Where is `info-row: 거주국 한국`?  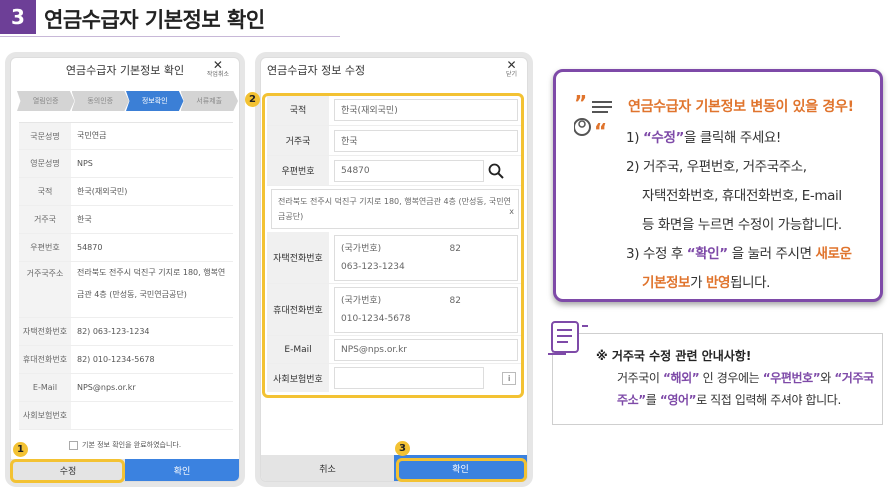 info-row: 거주국 한국 is located at coordinates (126, 220).